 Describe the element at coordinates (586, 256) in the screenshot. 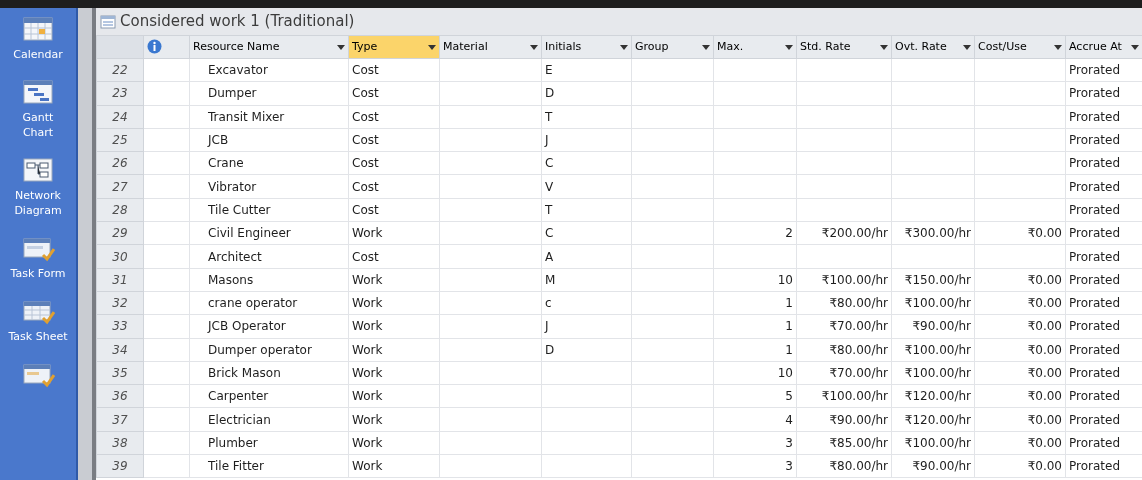

I see `initials-cell: A` at that location.